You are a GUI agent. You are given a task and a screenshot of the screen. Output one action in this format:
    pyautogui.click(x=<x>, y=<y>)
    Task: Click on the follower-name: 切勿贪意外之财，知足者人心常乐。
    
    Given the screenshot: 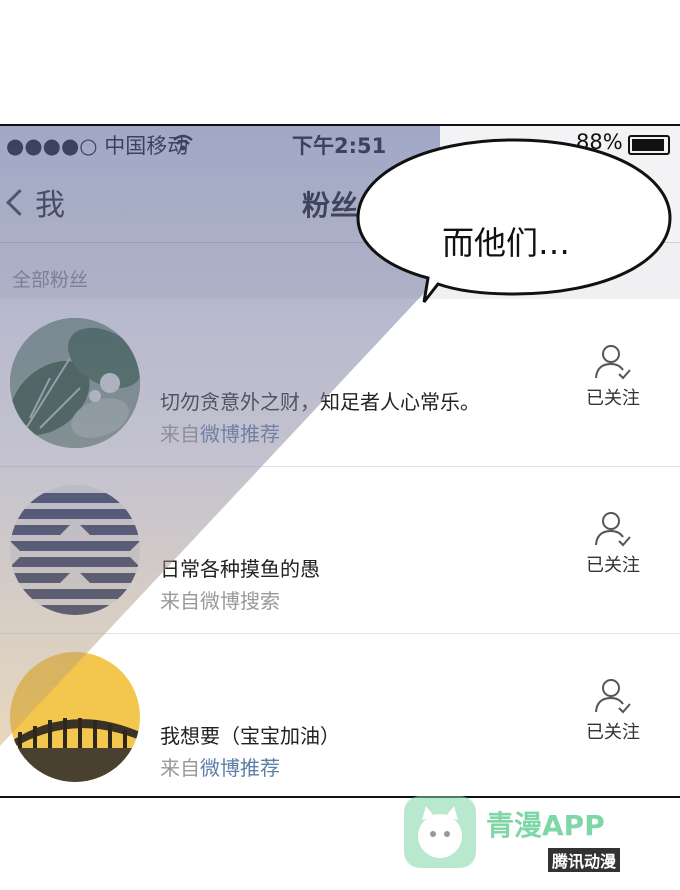 What is the action you would take?
    pyautogui.click(x=320, y=402)
    